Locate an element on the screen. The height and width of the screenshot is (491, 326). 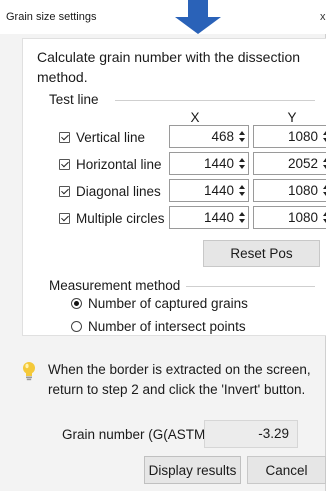
title-bar: Grain size settings x is located at coordinates (163, 17).